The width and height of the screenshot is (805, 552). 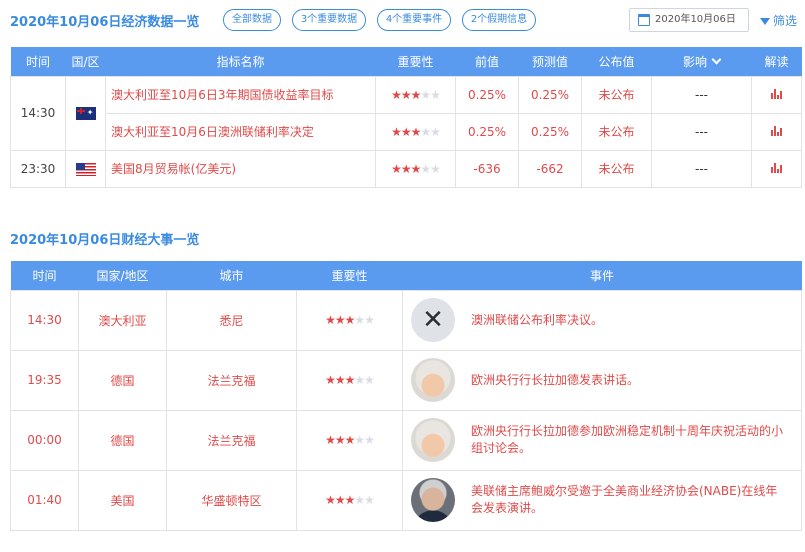 What do you see at coordinates (122, 500) in the screenshot?
I see `country-cell: 美国` at bounding box center [122, 500].